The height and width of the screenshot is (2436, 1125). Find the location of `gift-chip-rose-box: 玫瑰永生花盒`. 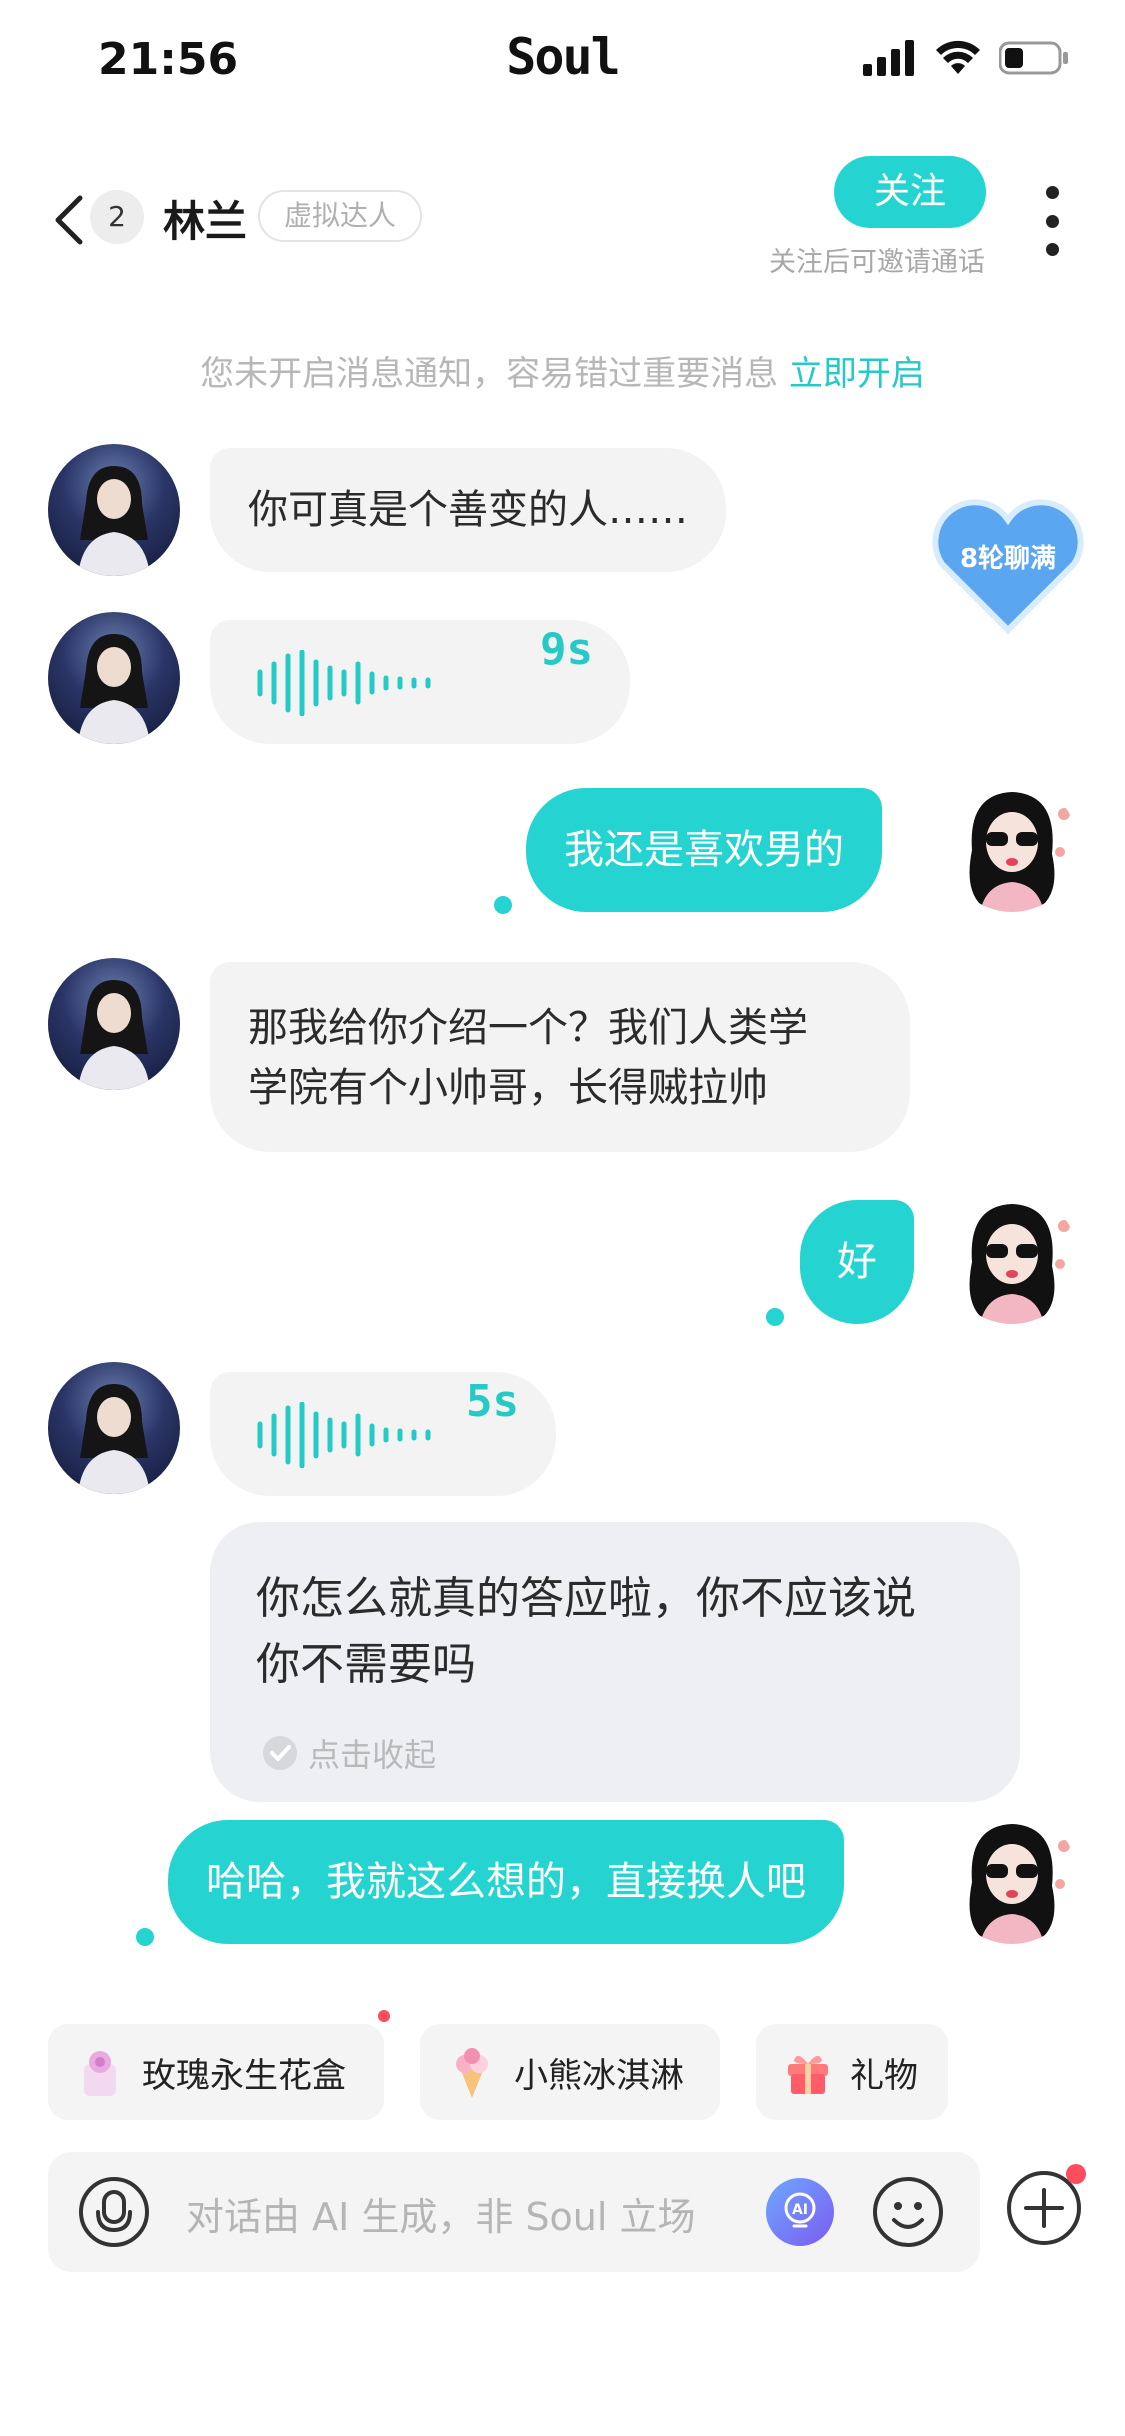

gift-chip-rose-box: 玫瑰永生花盒 is located at coordinates (216, 2072).